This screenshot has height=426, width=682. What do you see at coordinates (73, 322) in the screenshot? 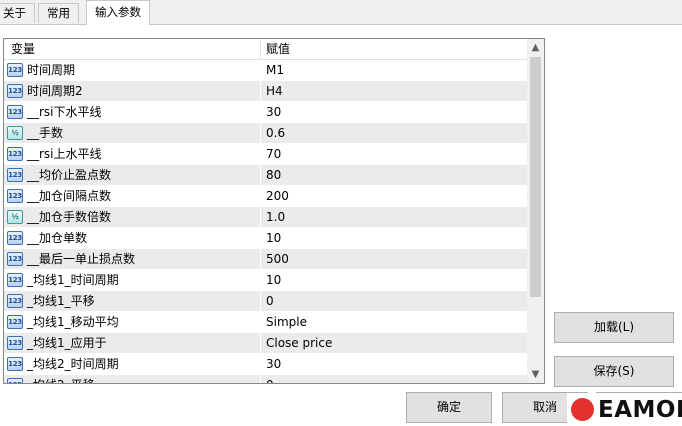
I see `parameter-name: _均线1_移动平均` at bounding box center [73, 322].